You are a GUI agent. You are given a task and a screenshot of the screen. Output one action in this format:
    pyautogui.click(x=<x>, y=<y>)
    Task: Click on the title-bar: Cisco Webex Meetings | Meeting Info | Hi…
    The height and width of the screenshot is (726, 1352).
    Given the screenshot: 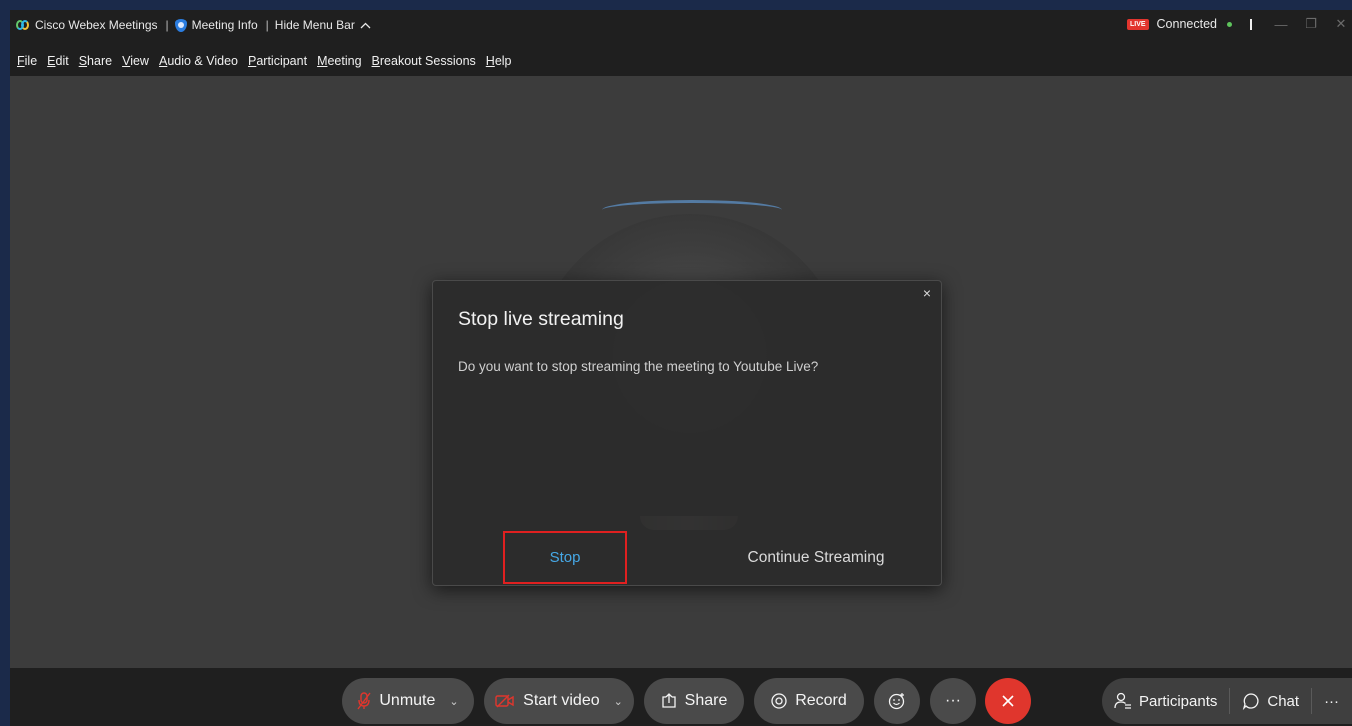 What is the action you would take?
    pyautogui.click(x=681, y=28)
    